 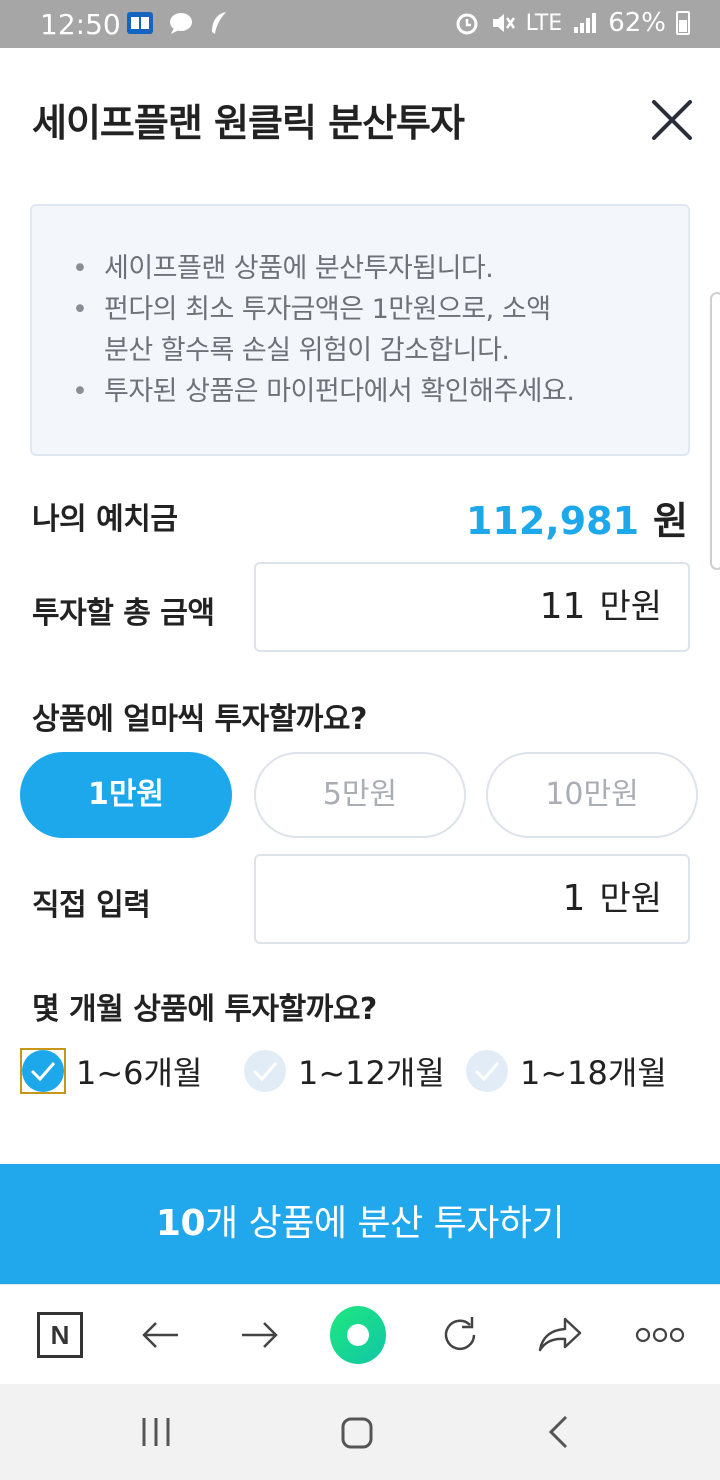 What do you see at coordinates (593, 1073) in the screenshot?
I see `period-label: 1~18개월` at bounding box center [593, 1073].